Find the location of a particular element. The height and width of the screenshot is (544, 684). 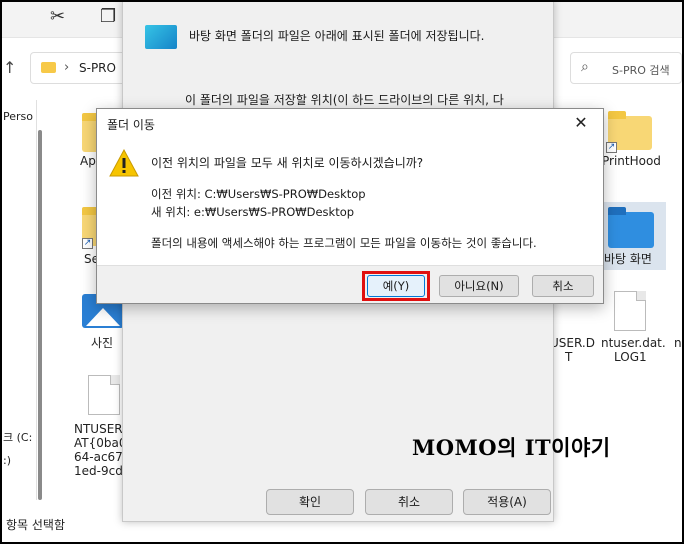

desktop-folder-icon is located at coordinates (631, 227).